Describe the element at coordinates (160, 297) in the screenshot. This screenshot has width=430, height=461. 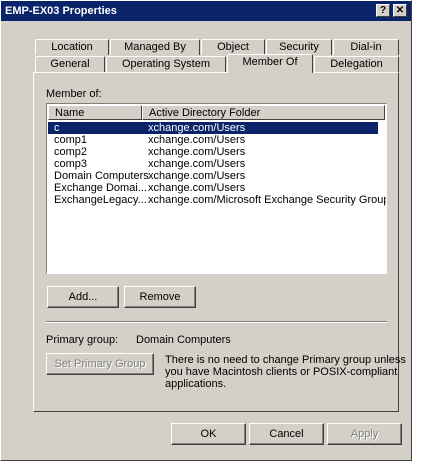
I see `remove-button: Remove` at that location.